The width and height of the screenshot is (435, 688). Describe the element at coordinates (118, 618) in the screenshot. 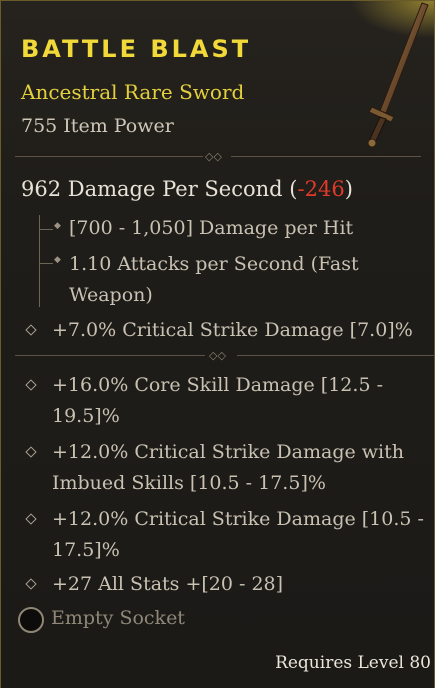

I see `empty-socket-label: Empty Socket` at that location.